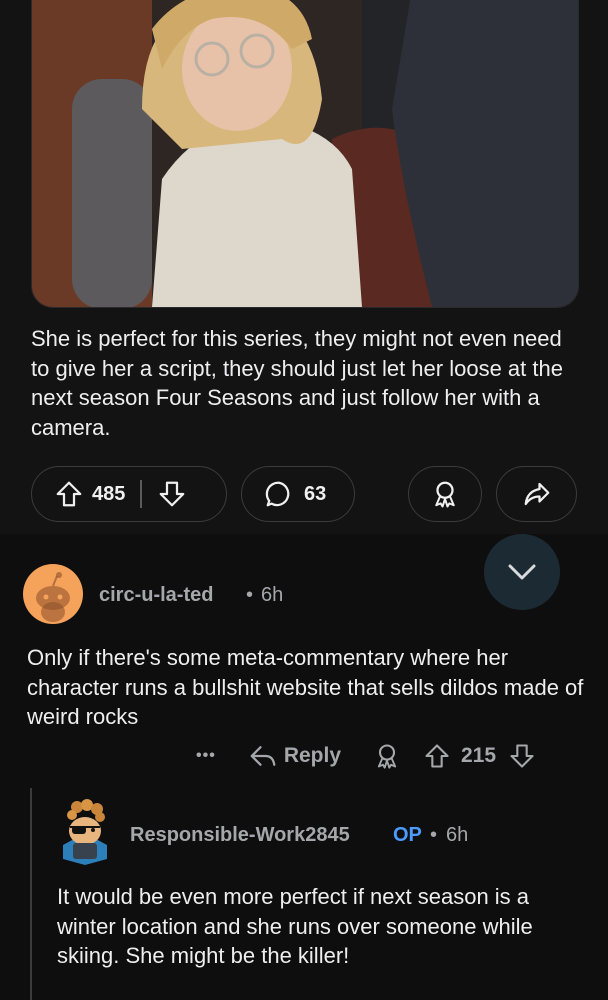  Describe the element at coordinates (263, 756) in the screenshot. I see `reply-icon` at that location.